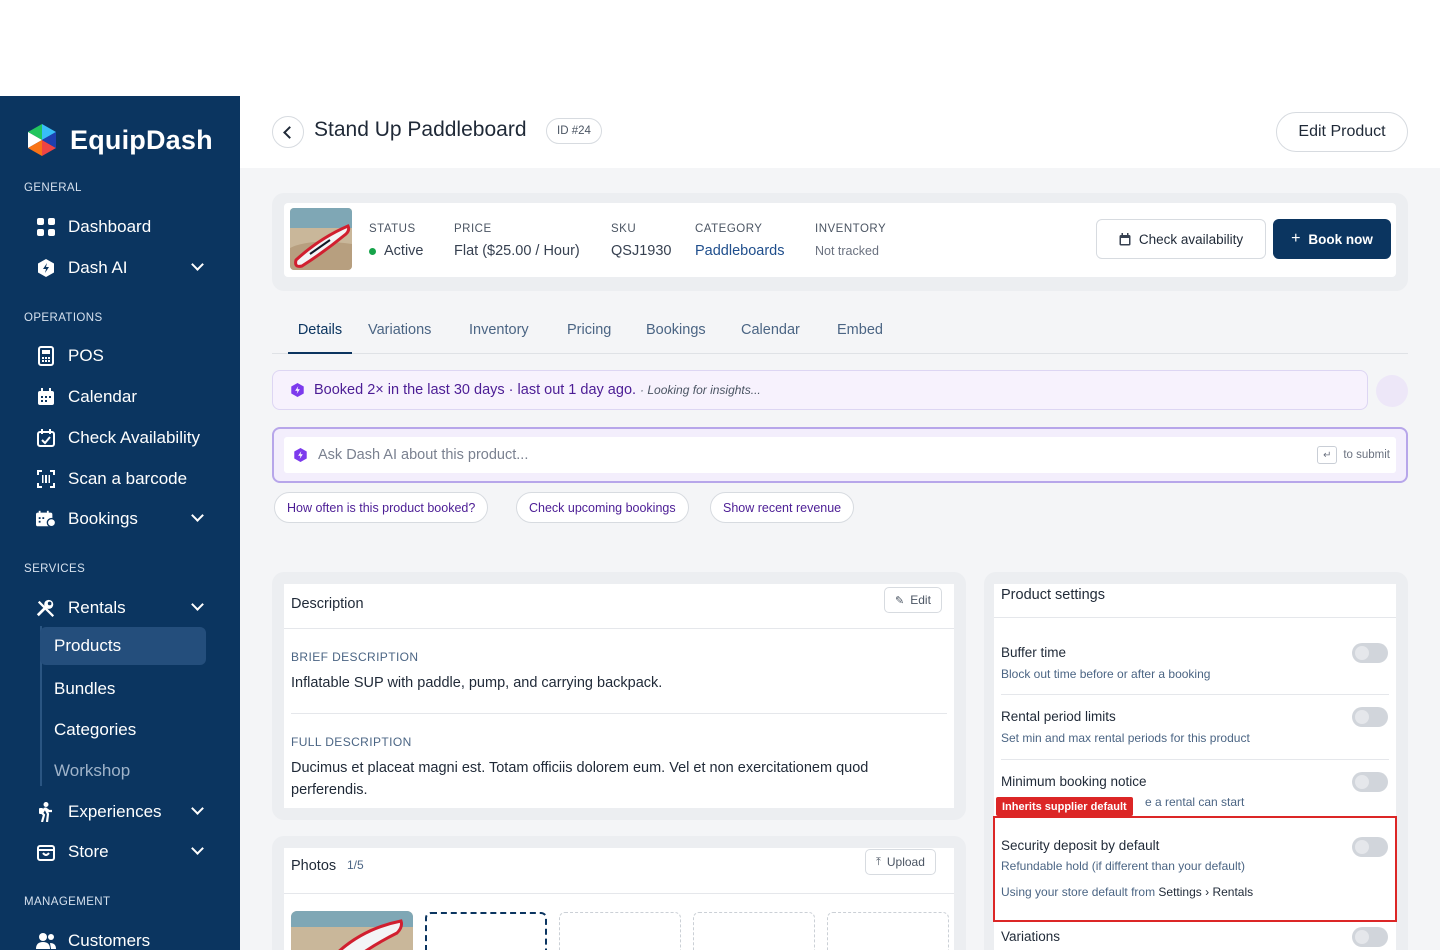  Describe the element at coordinates (321, 239) in the screenshot. I see `product-thumbnail` at that location.